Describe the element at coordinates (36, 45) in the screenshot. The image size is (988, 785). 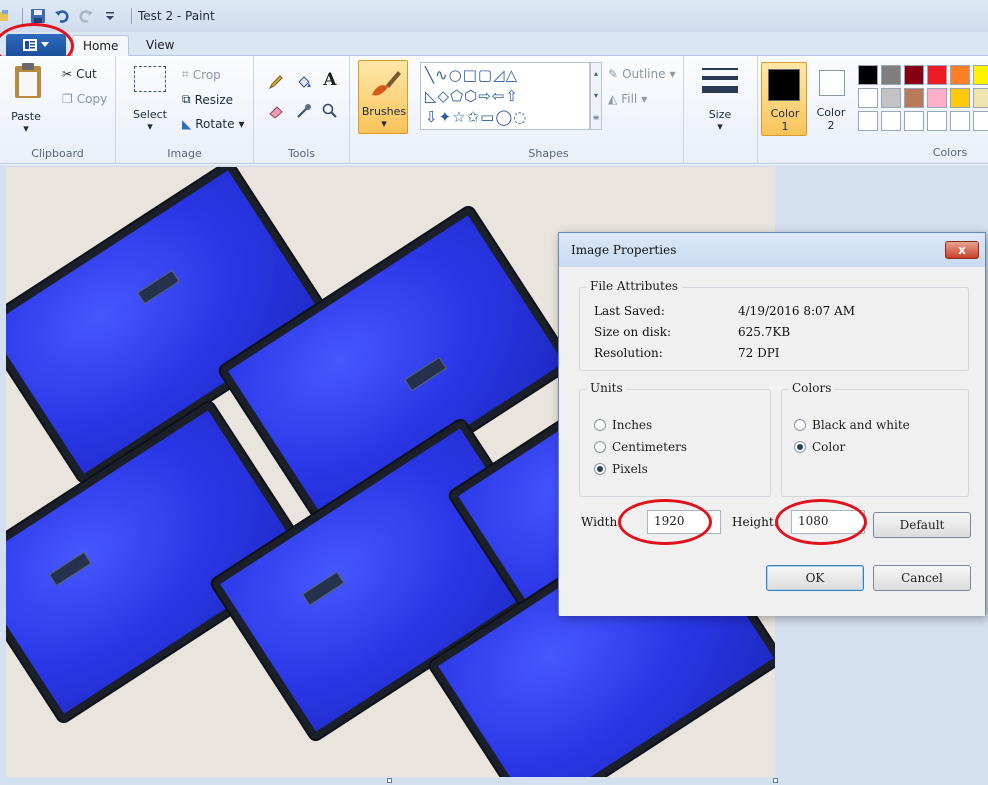
I see `file-menu-button` at that location.